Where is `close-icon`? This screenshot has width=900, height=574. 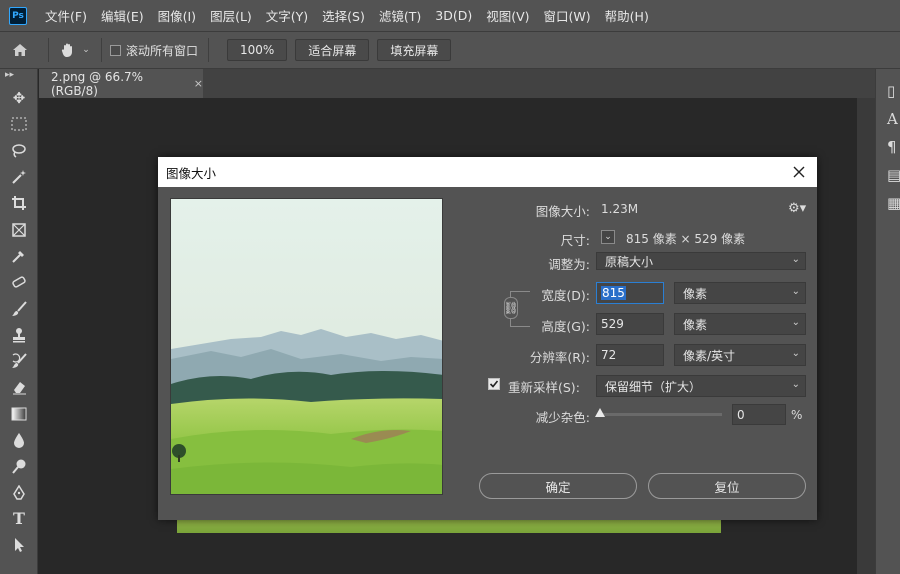
close-icon is located at coordinates (799, 172).